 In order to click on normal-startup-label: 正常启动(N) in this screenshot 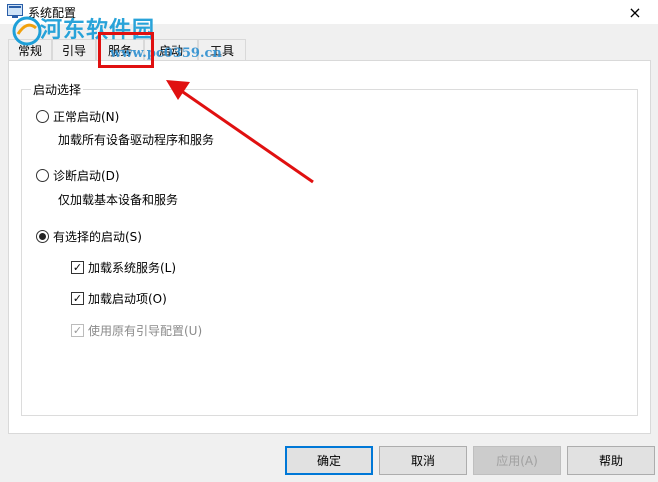, I will do `click(86, 116)`.